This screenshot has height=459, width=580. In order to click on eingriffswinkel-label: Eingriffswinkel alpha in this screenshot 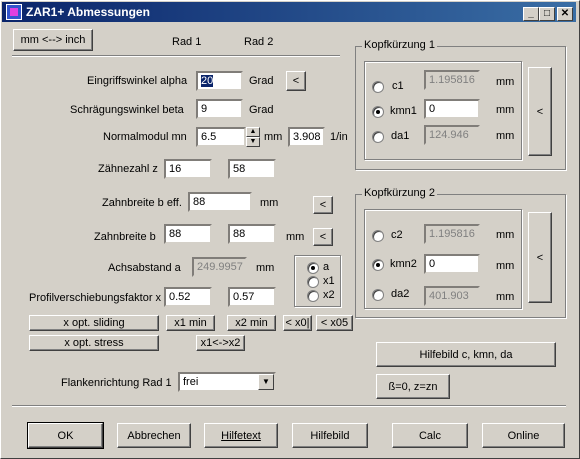, I will do `click(137, 81)`.